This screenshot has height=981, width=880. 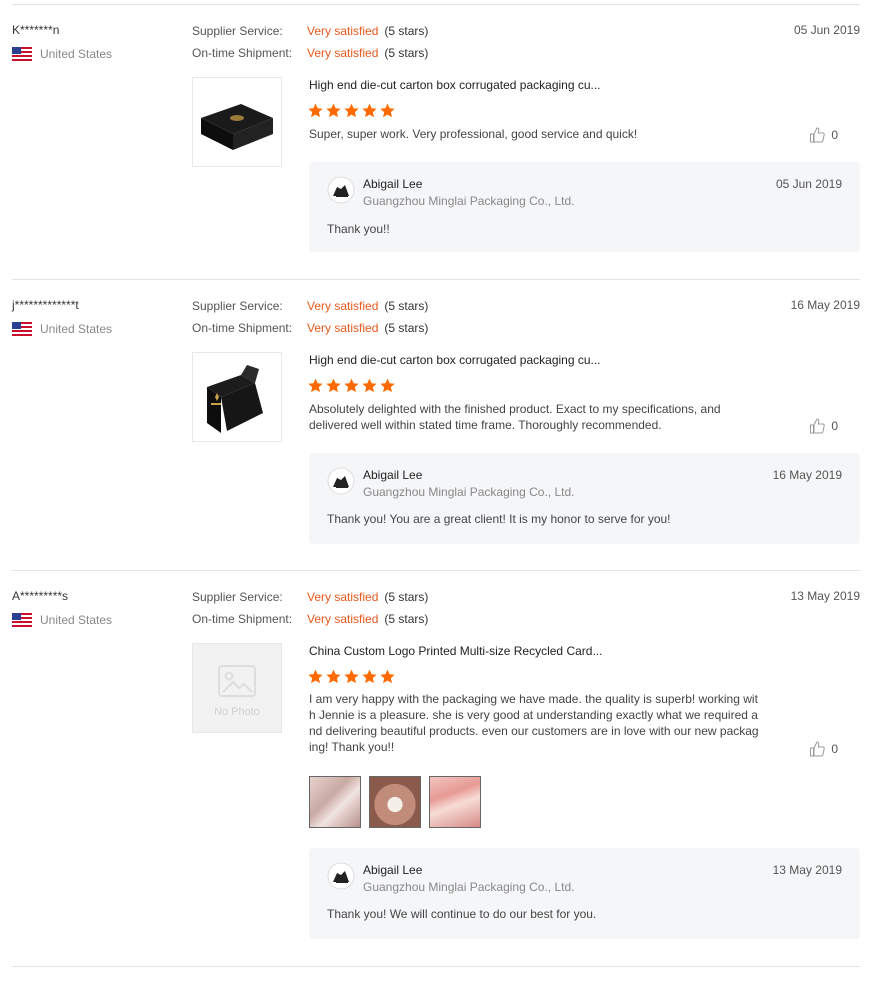 I want to click on product-thumbnail-placeholder: No Photo, so click(x=237, y=688).